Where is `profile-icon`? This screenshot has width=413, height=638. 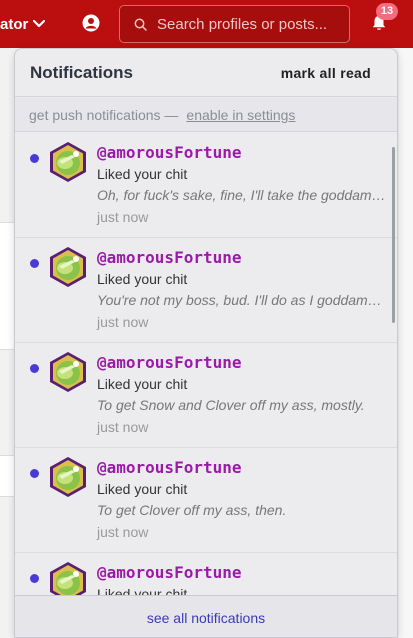 profile-icon is located at coordinates (91, 23).